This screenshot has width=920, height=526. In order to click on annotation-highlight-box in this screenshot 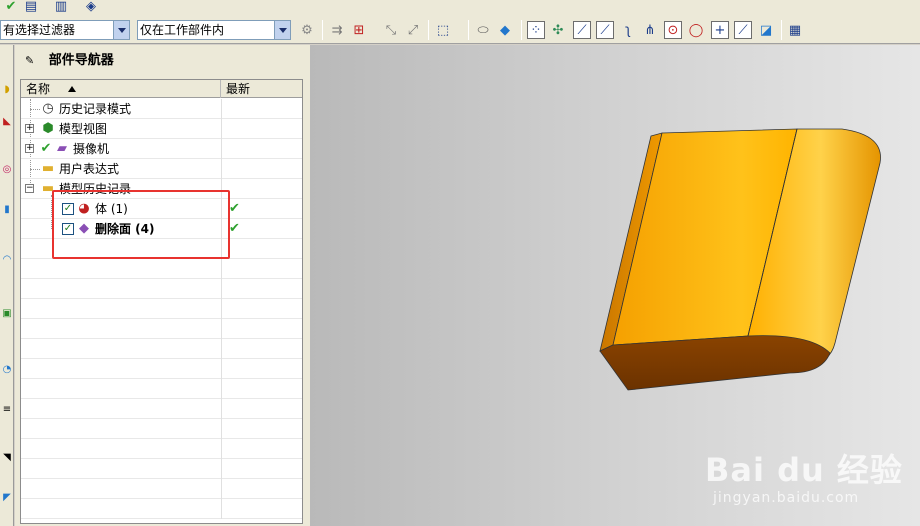, I will do `click(141, 224)`.